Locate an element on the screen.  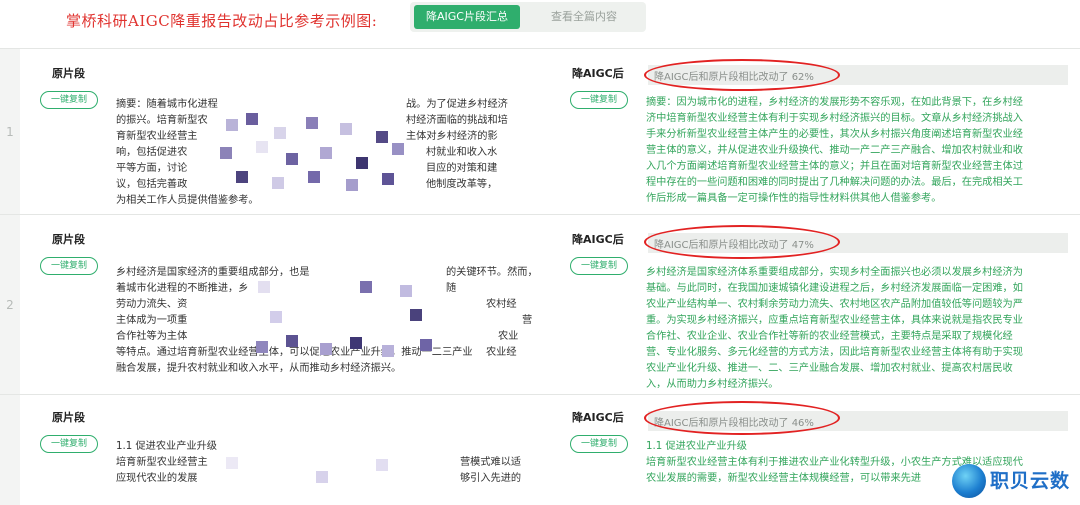
row-number: 1 is located at coordinates (10, 132).